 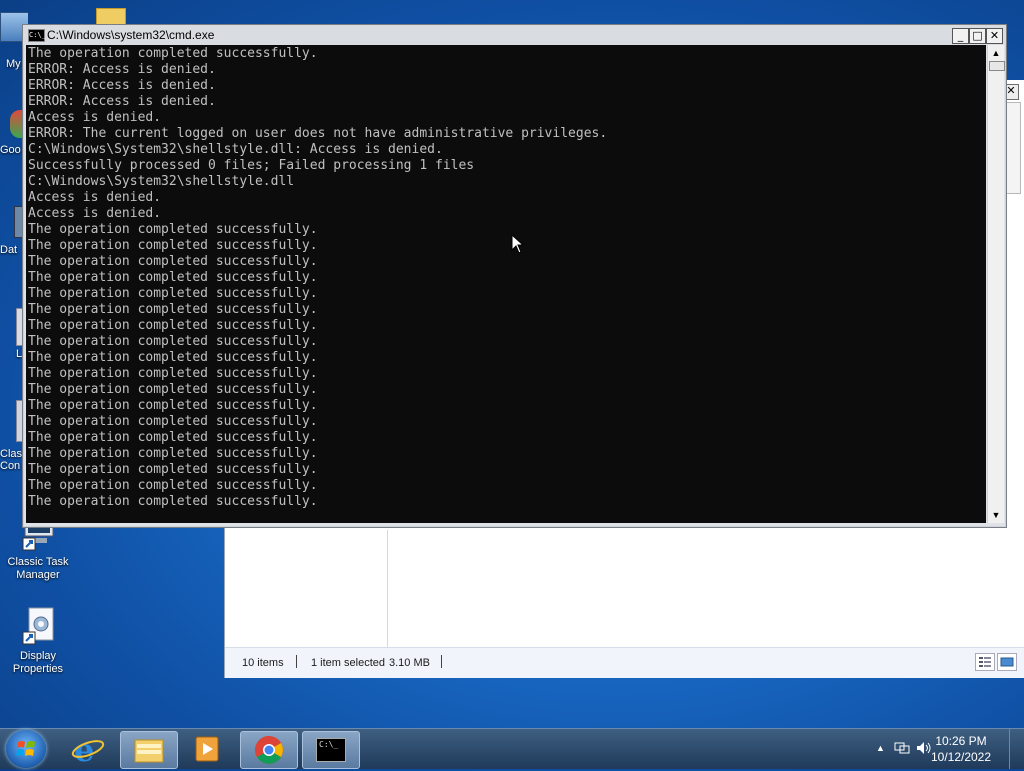 What do you see at coordinates (880, 748) in the screenshot?
I see `show-hidden-icons-icon: ▲` at bounding box center [880, 748].